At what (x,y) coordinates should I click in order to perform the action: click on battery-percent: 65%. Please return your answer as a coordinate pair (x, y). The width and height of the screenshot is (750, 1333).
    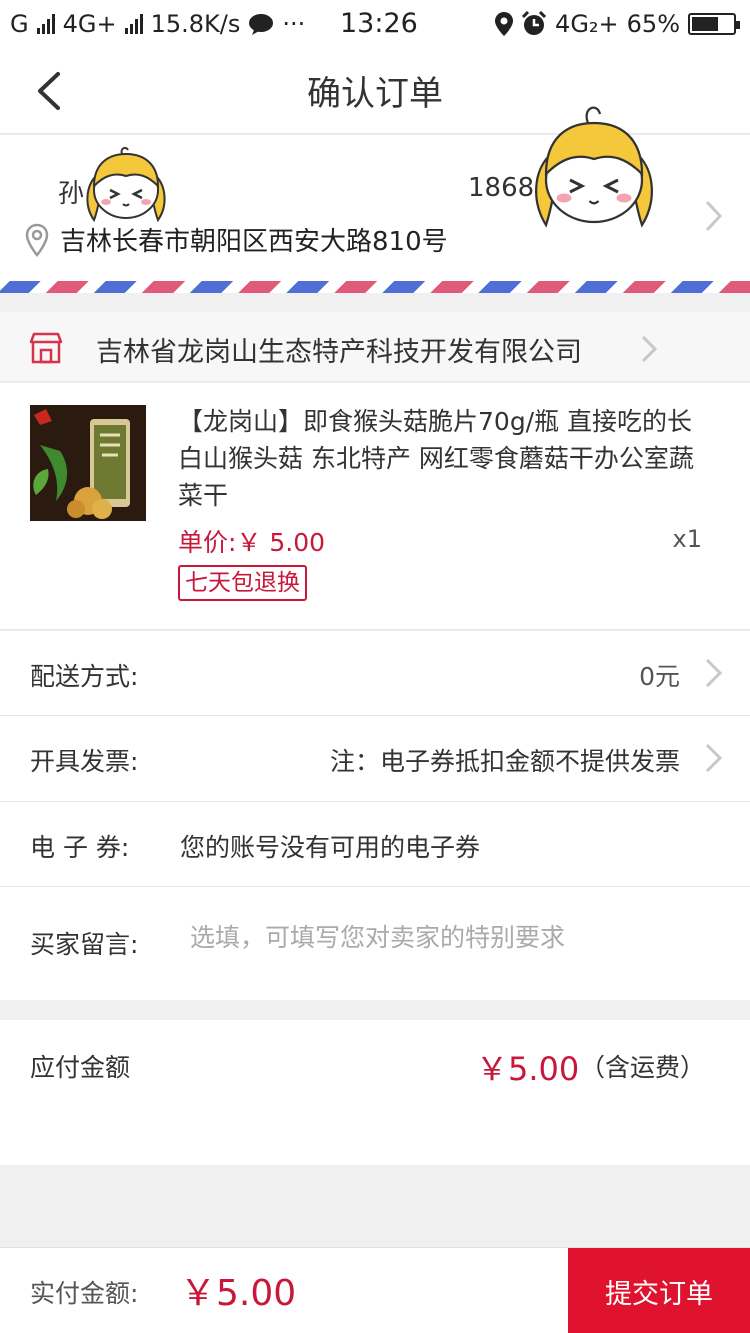
    Looking at the image, I should click on (653, 24).